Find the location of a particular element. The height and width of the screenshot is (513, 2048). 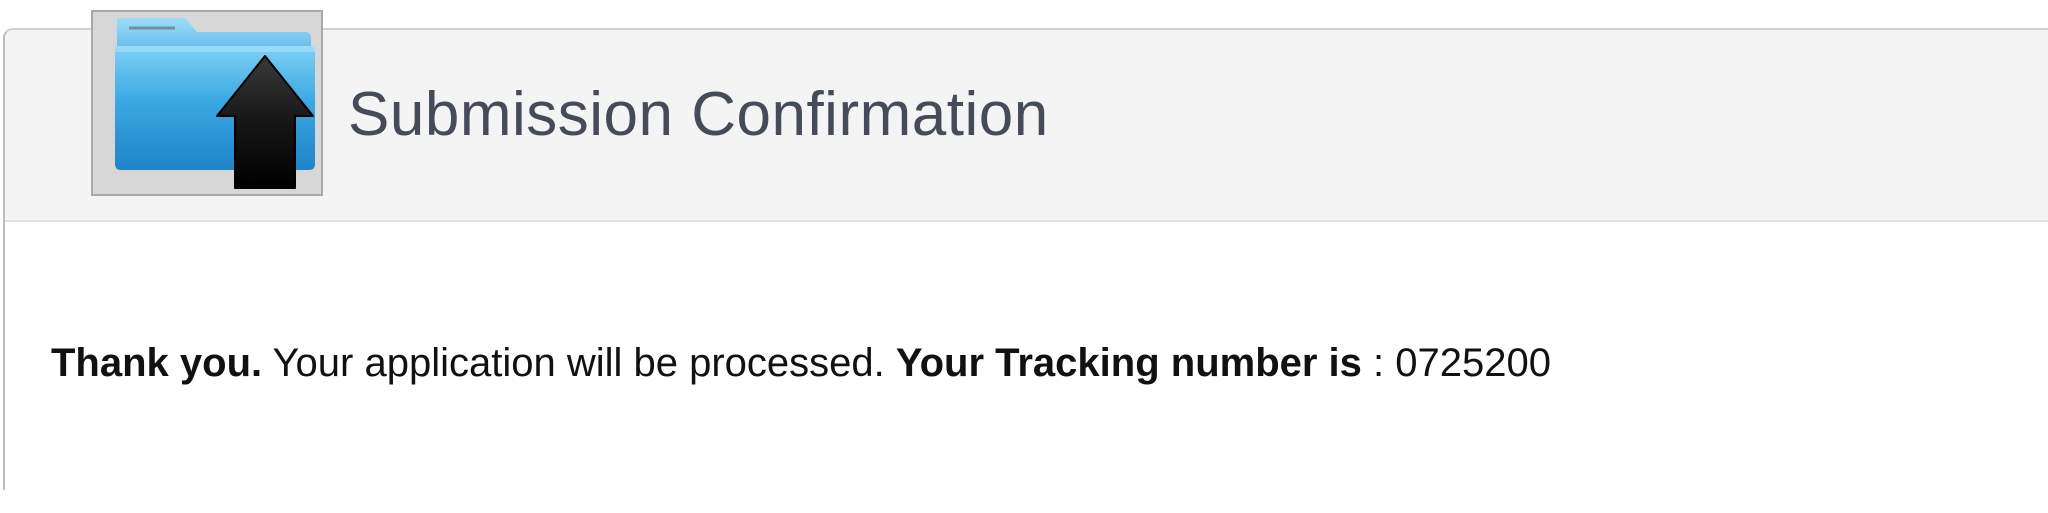

processed-text: Your application will be processed. is located at coordinates (579, 363).